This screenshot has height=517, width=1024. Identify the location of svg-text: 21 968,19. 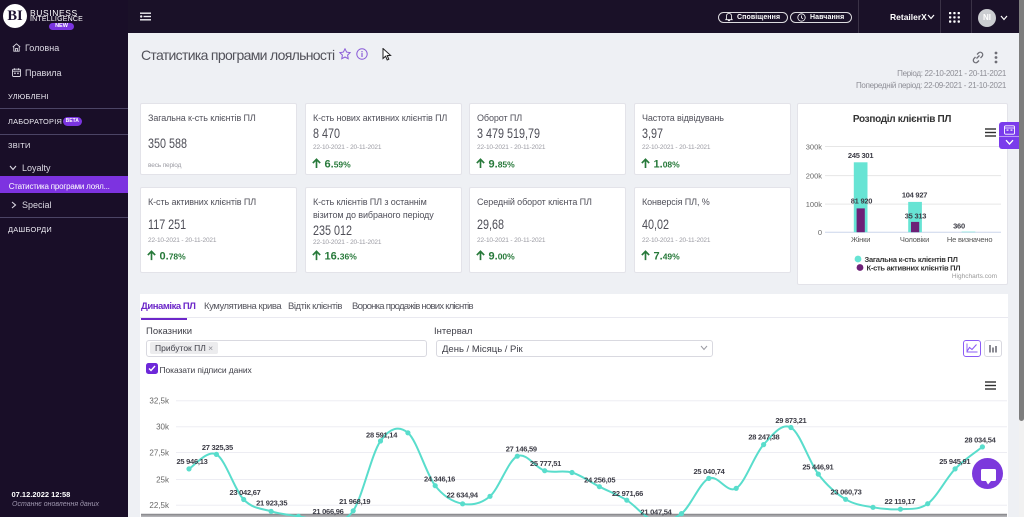
(354, 501).